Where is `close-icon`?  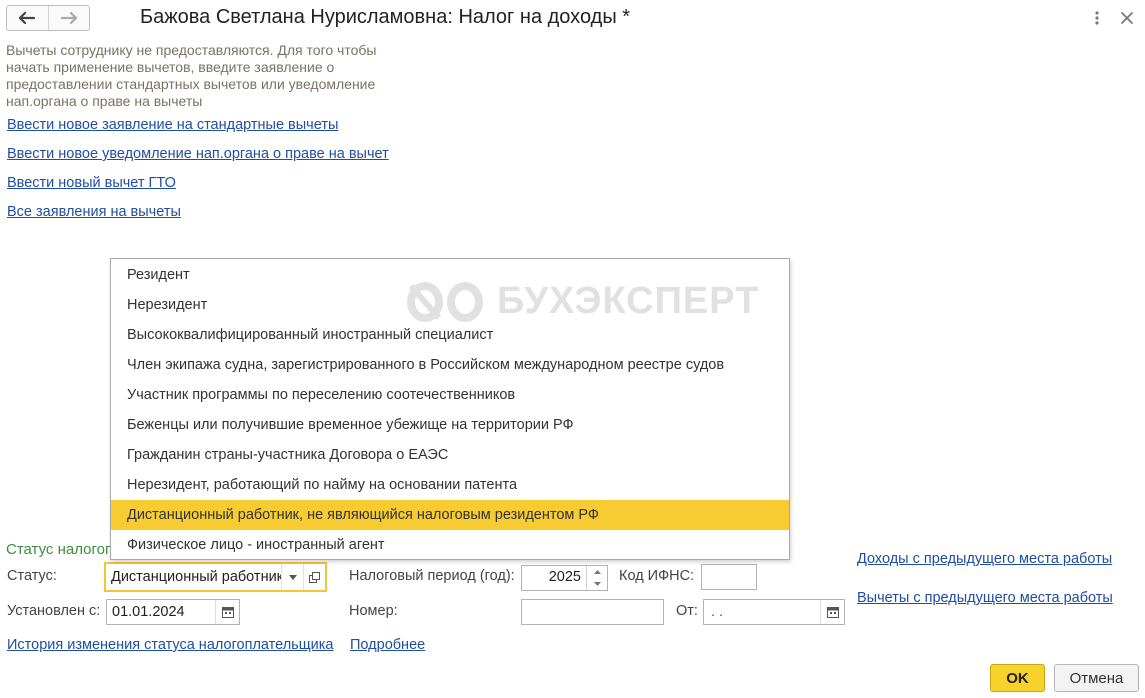 close-icon is located at coordinates (1127, 18).